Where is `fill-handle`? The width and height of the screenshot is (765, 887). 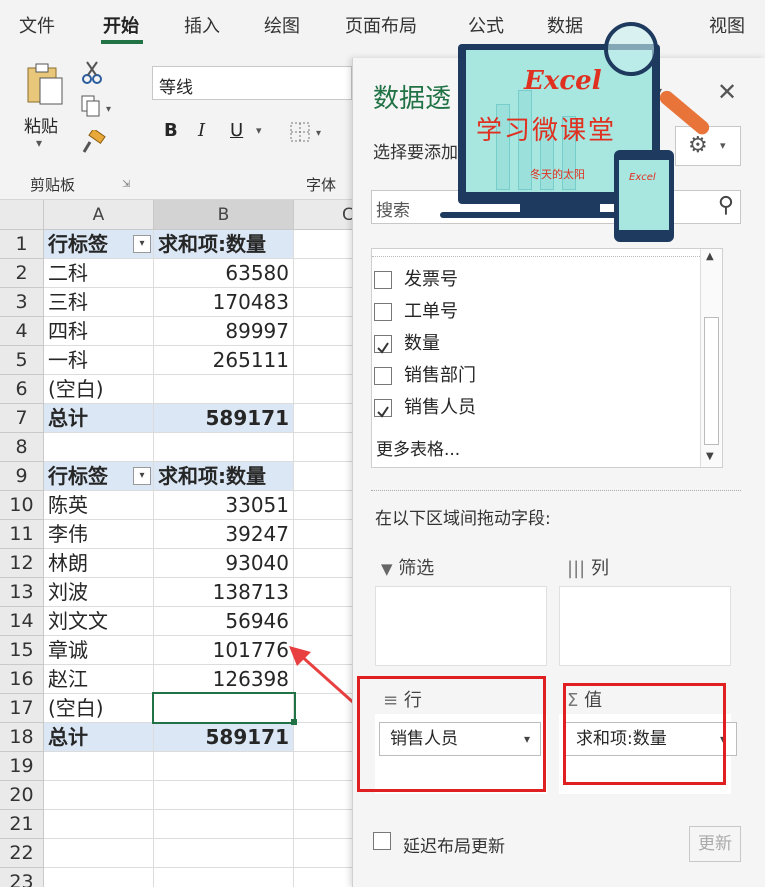
fill-handle is located at coordinates (294, 722).